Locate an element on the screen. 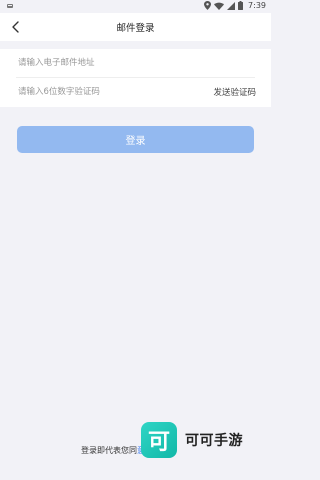 Image resolution: width=320 pixels, height=480 pixels. watermark-text: 可可手游 is located at coordinates (214, 441).